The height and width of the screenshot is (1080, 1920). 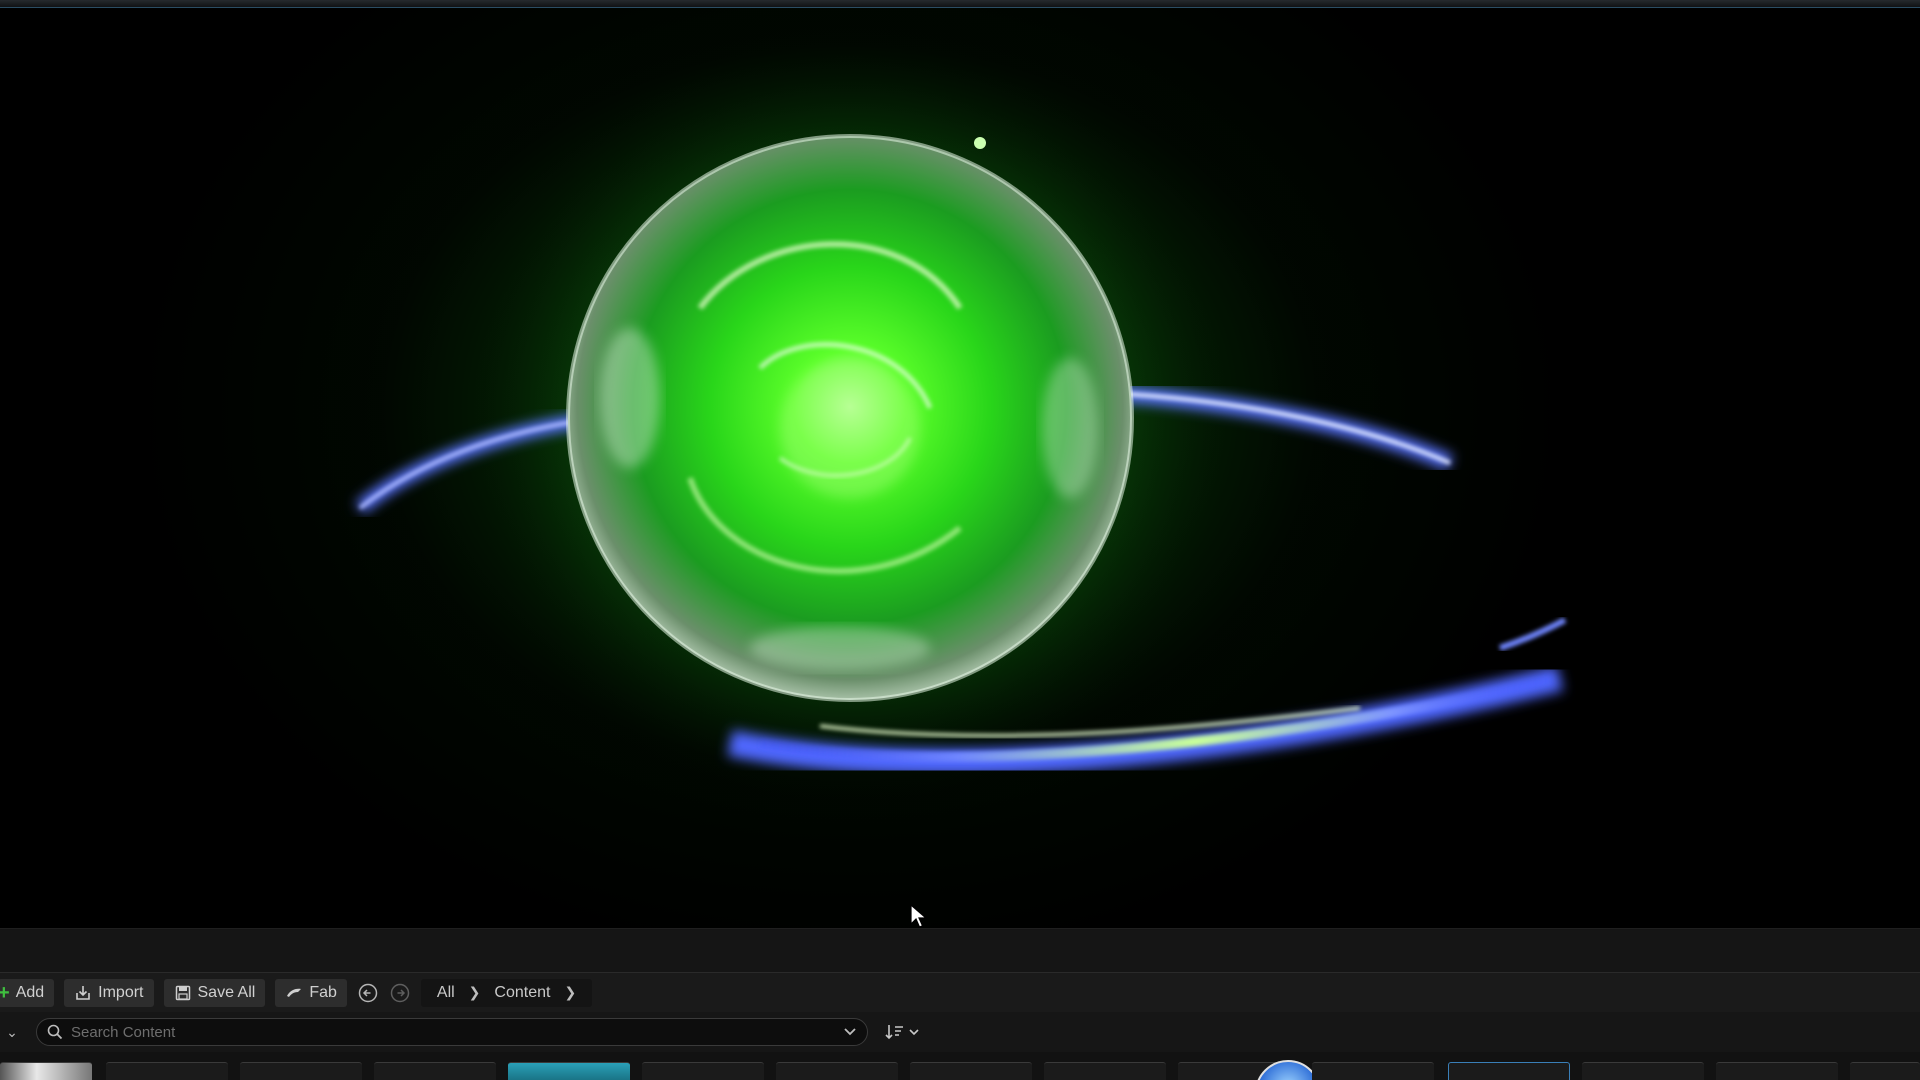 I want to click on fab-button: Fab, so click(x=311, y=992).